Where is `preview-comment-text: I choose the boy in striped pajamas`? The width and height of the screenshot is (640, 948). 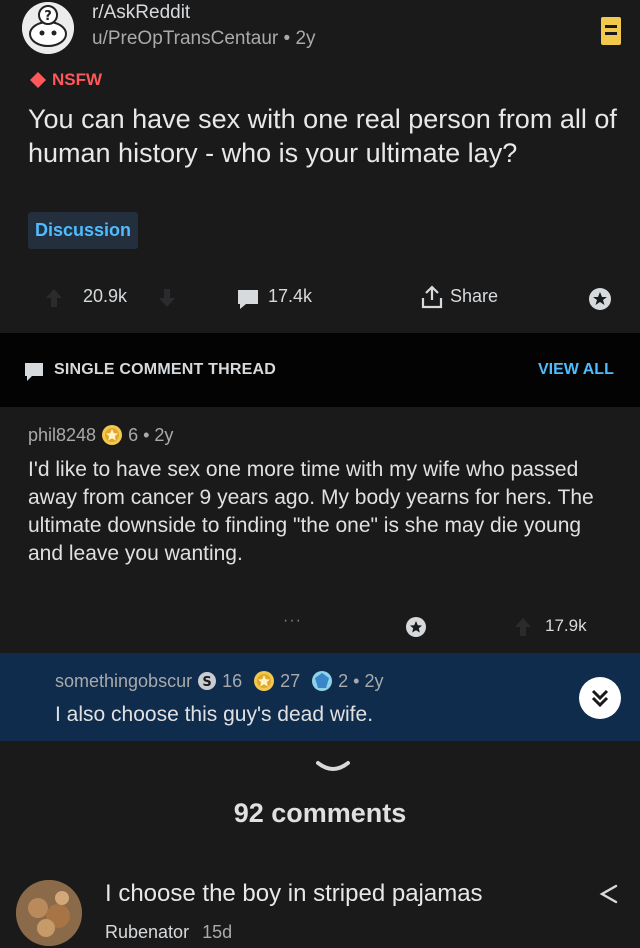 preview-comment-text: I choose the boy in striped pajamas is located at coordinates (294, 894).